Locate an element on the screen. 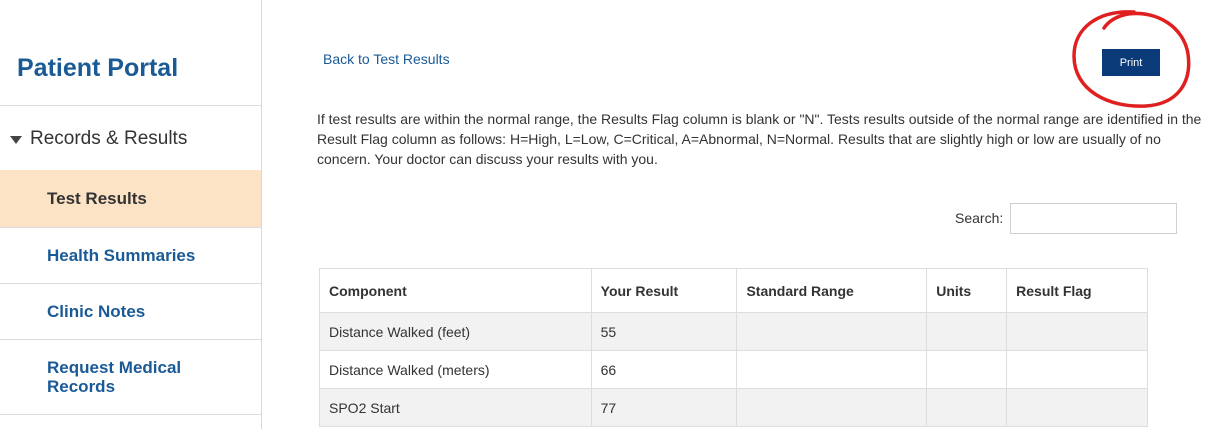 The height and width of the screenshot is (429, 1218). sidebar-item-health-summaries: Health Summaries is located at coordinates (130, 255).